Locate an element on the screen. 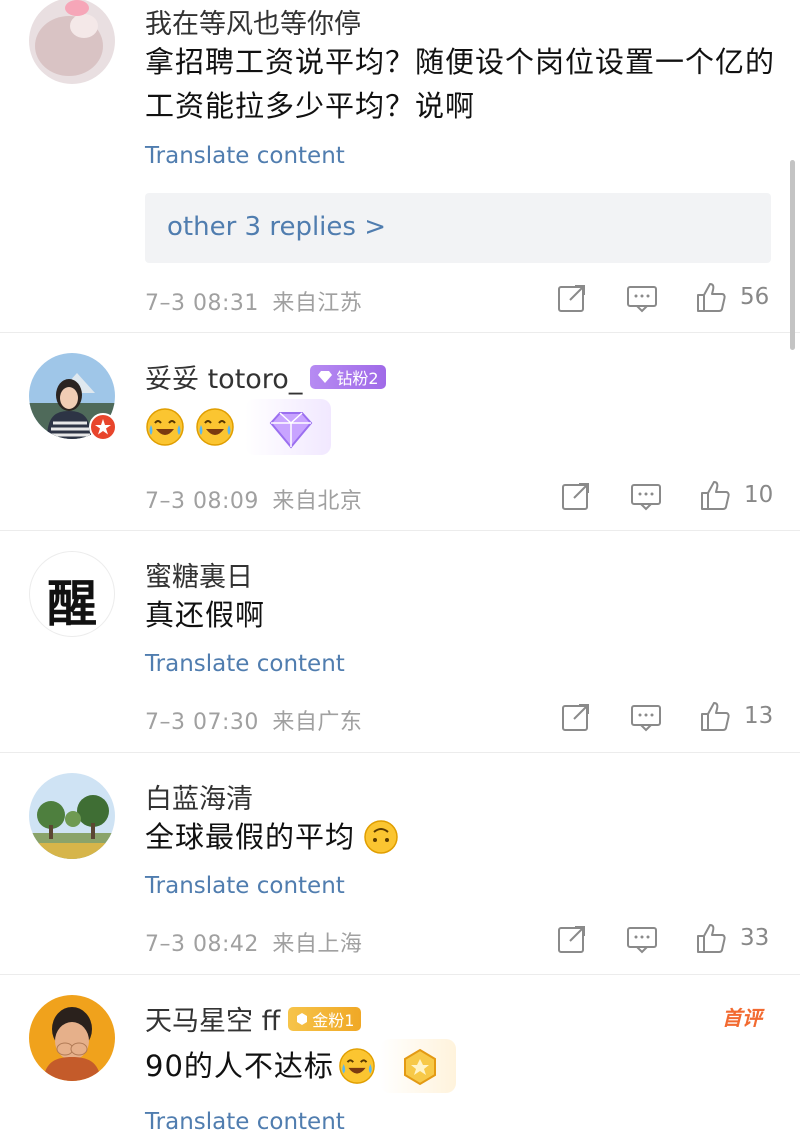  like-count: 10 is located at coordinates (759, 495).